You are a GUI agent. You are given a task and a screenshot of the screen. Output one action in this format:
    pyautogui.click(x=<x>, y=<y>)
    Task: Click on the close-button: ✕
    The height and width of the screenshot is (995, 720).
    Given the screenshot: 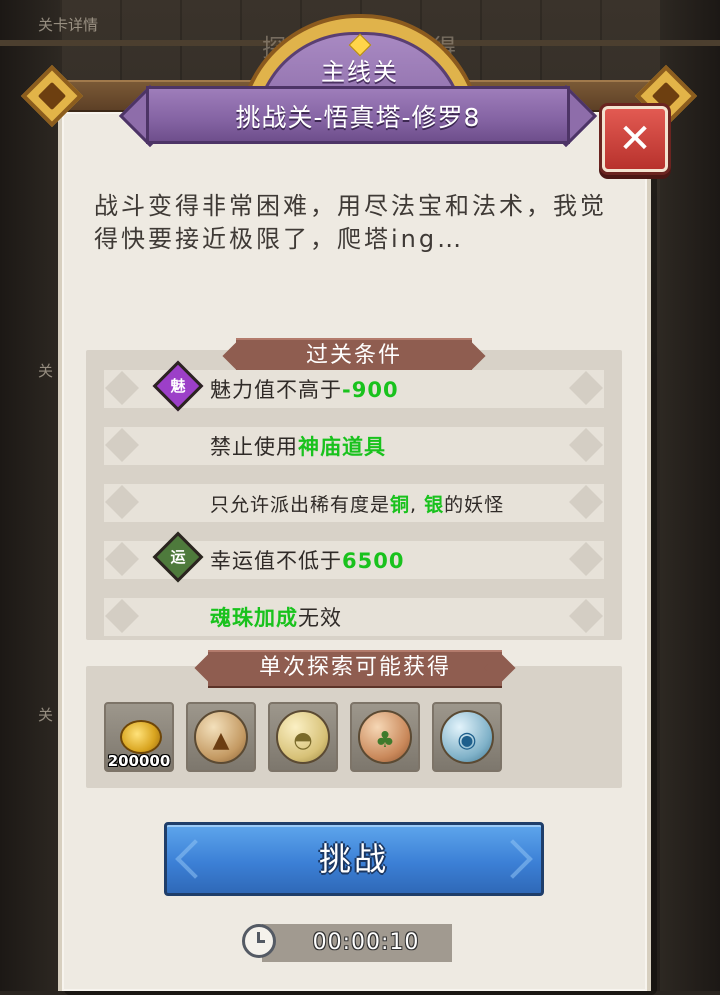 What is the action you would take?
    pyautogui.click(x=635, y=139)
    